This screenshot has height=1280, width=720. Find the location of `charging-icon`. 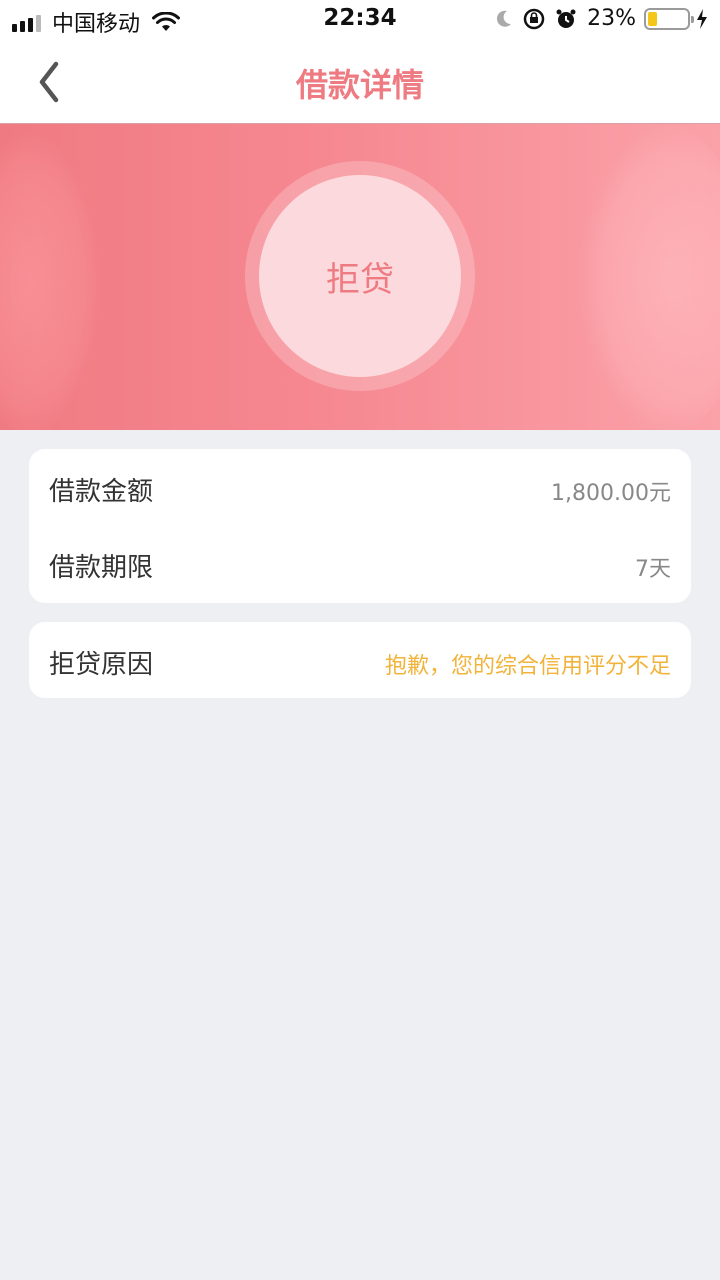

charging-icon is located at coordinates (702, 18).